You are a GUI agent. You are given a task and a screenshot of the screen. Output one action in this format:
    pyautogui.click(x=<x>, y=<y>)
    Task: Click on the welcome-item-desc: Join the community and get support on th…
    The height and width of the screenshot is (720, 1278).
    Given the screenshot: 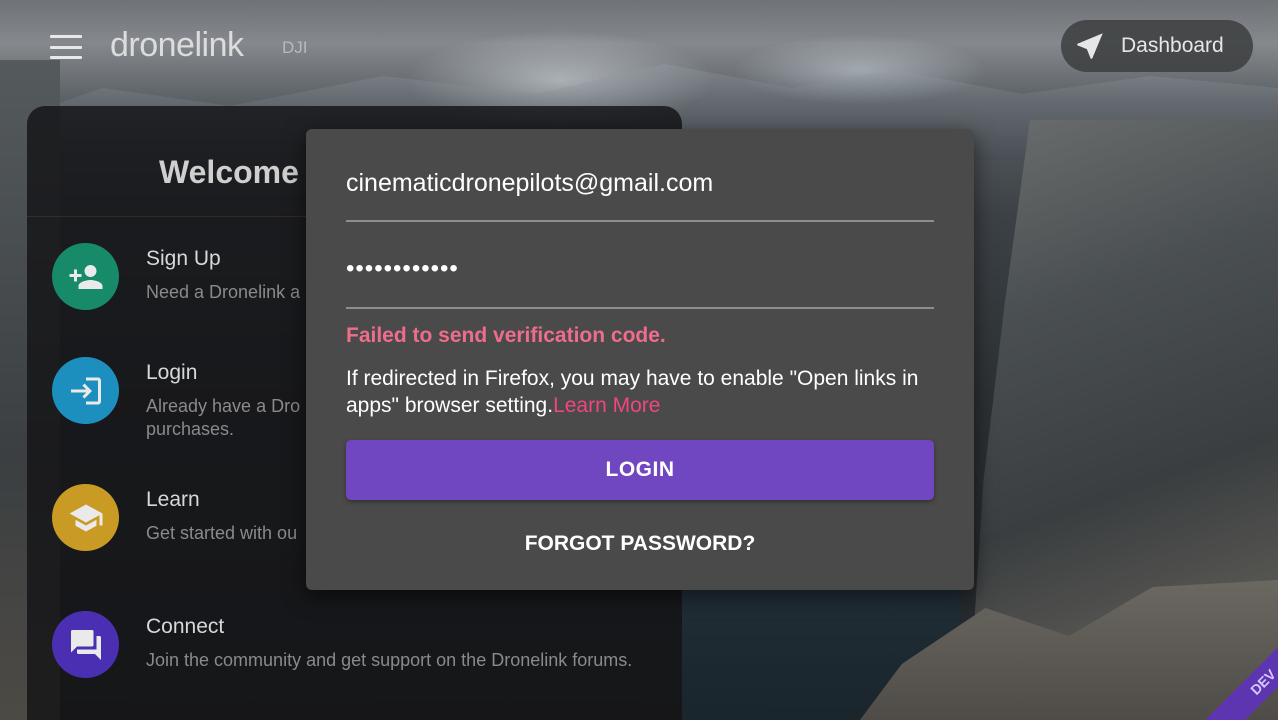 What is the action you would take?
    pyautogui.click(x=389, y=660)
    